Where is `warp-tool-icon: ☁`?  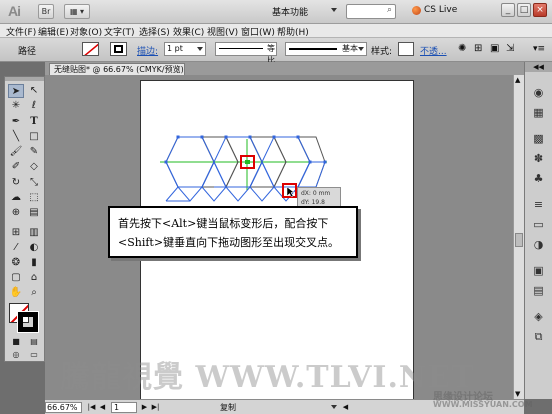 warp-tool-icon: ☁ is located at coordinates (16, 198).